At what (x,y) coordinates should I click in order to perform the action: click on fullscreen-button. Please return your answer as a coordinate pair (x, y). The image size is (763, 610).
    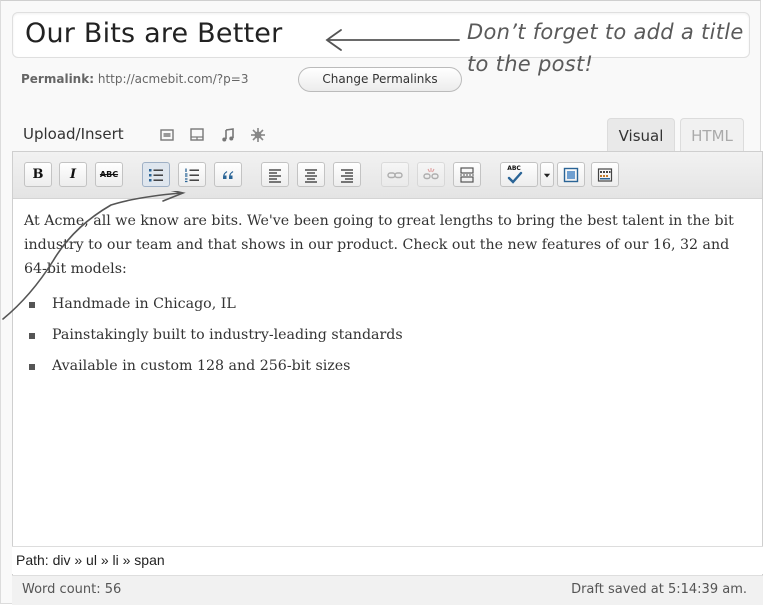
    Looking at the image, I should click on (571, 174).